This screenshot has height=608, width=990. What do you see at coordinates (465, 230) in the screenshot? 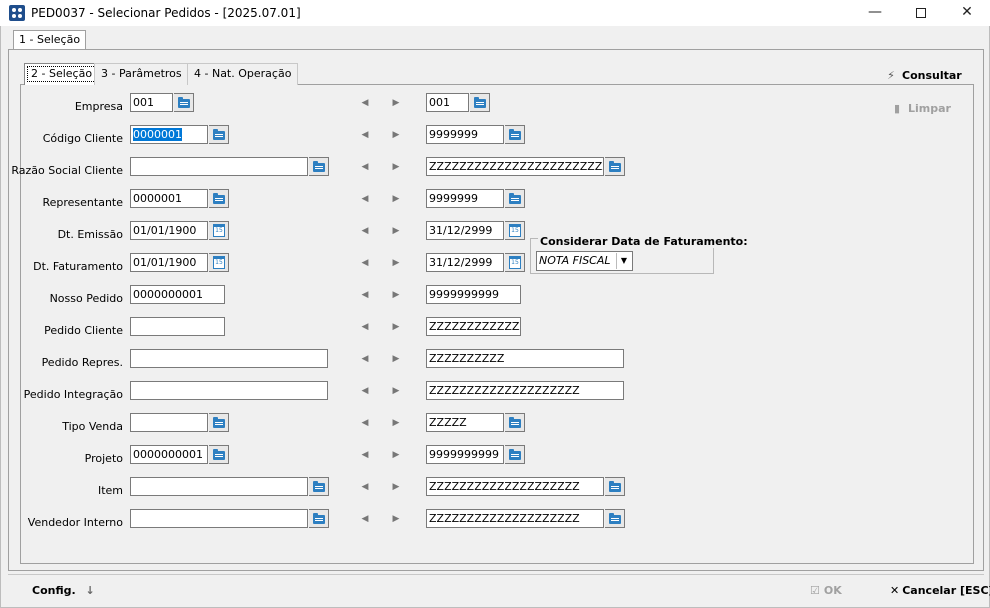
I see `dt-emissao-to-input: 31/12/2999` at bounding box center [465, 230].